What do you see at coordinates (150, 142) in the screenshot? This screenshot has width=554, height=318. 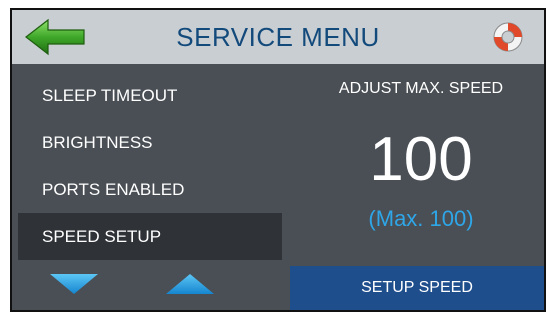 I see `menu-item-brightness: BRIGHTNESS` at bounding box center [150, 142].